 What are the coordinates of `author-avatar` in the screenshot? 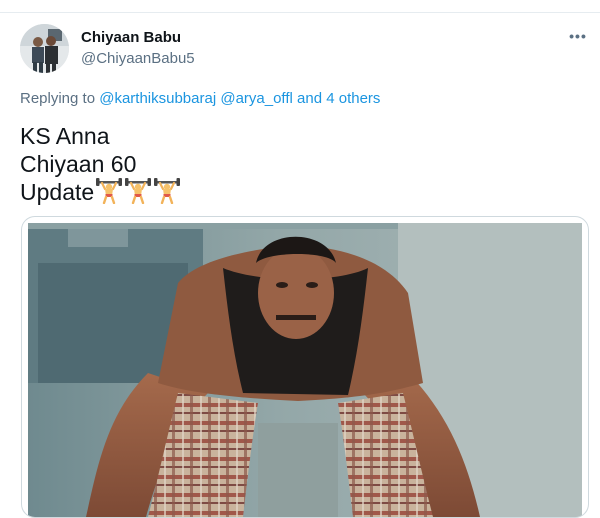 It's located at (44, 48).